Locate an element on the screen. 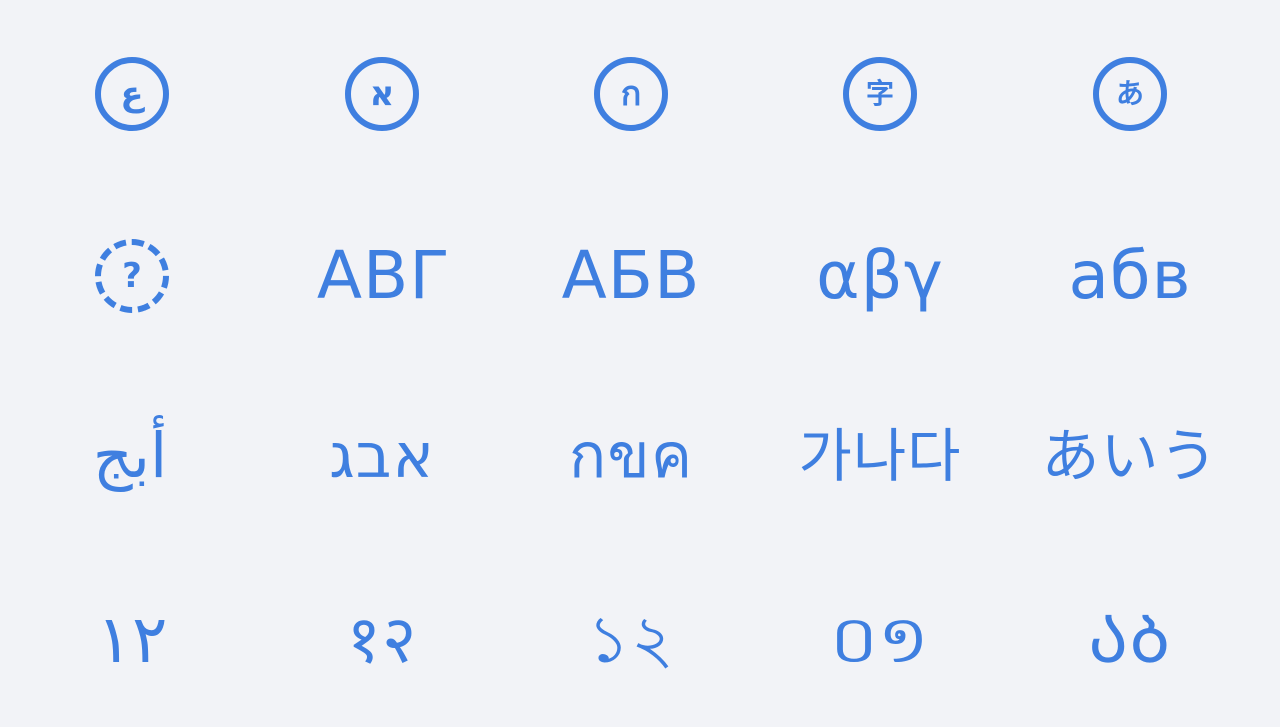 The width and height of the screenshot is (1280, 727). arabic-numerals-text: ١٢ is located at coordinates (132, 639).